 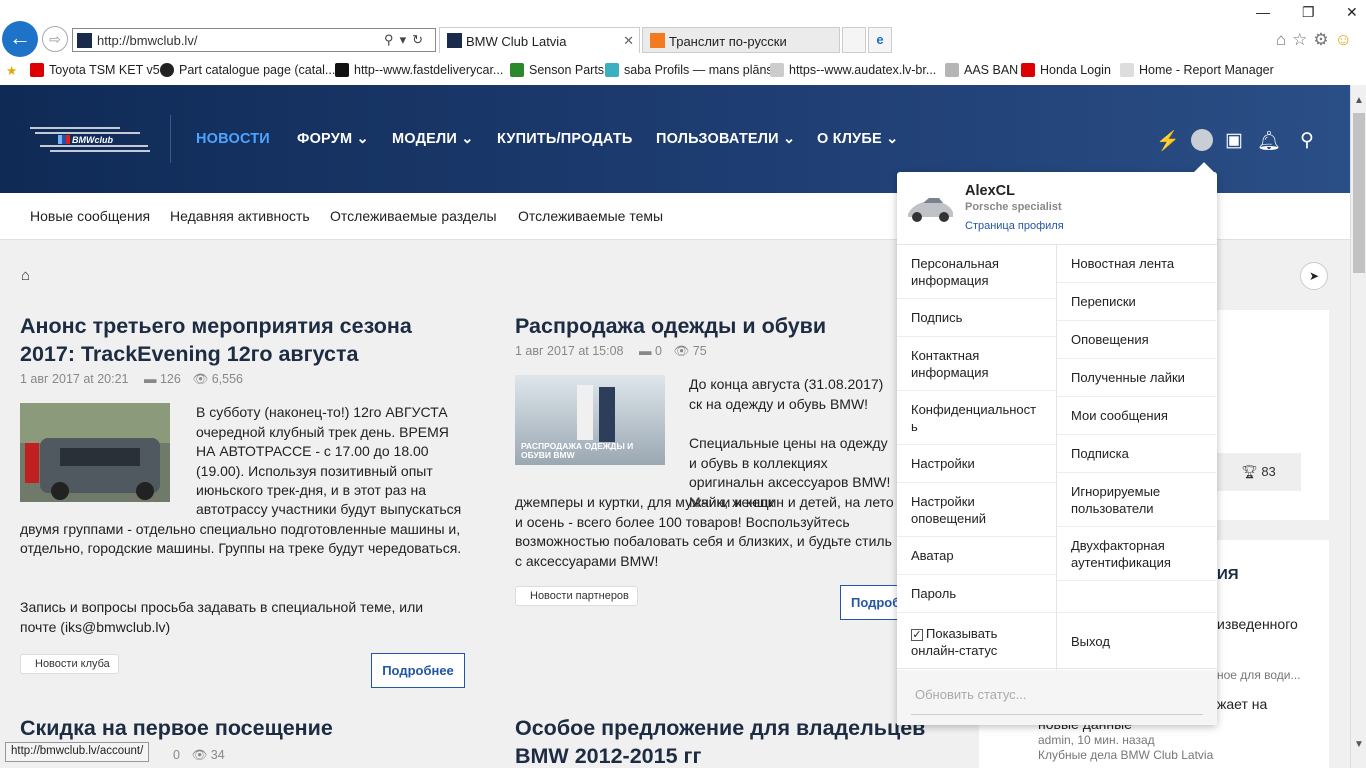 I want to click on favorite-item: Honda Login, so click(x=1066, y=70).